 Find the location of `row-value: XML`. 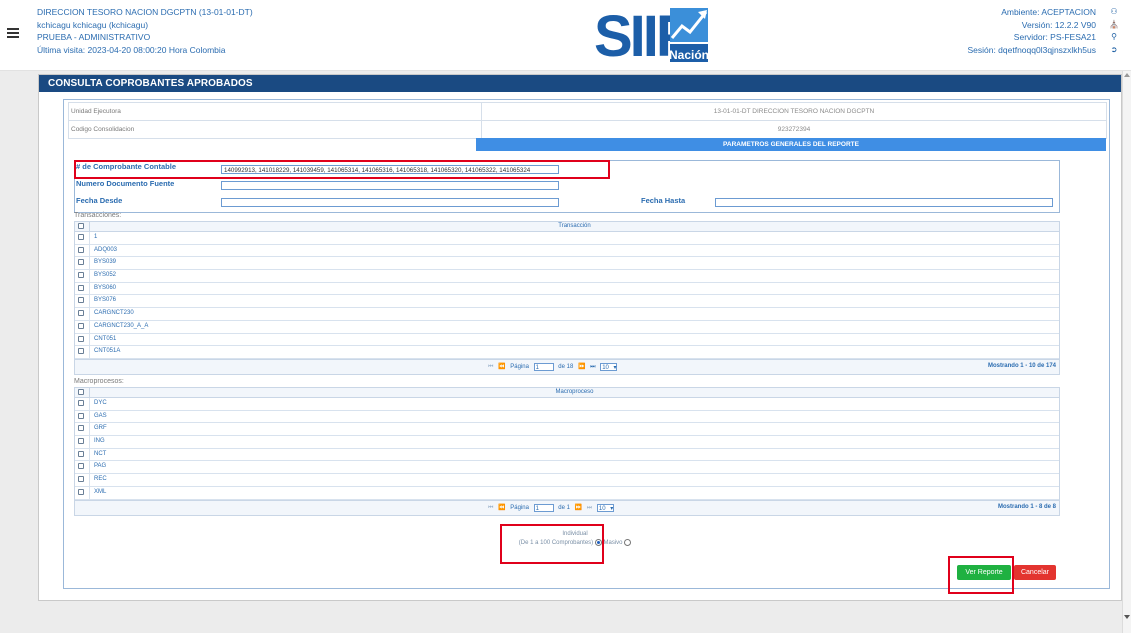

row-value: XML is located at coordinates (574, 492).